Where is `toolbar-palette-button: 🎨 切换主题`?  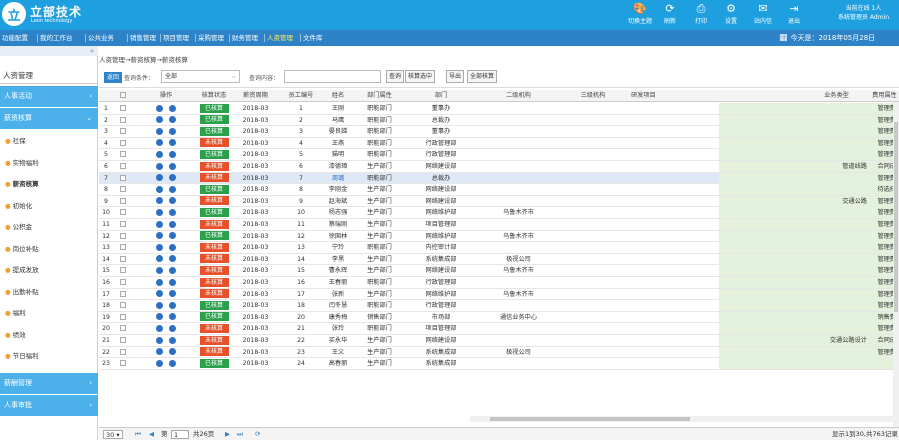
toolbar-palette-button: 🎨 切换主题 is located at coordinates (640, 13).